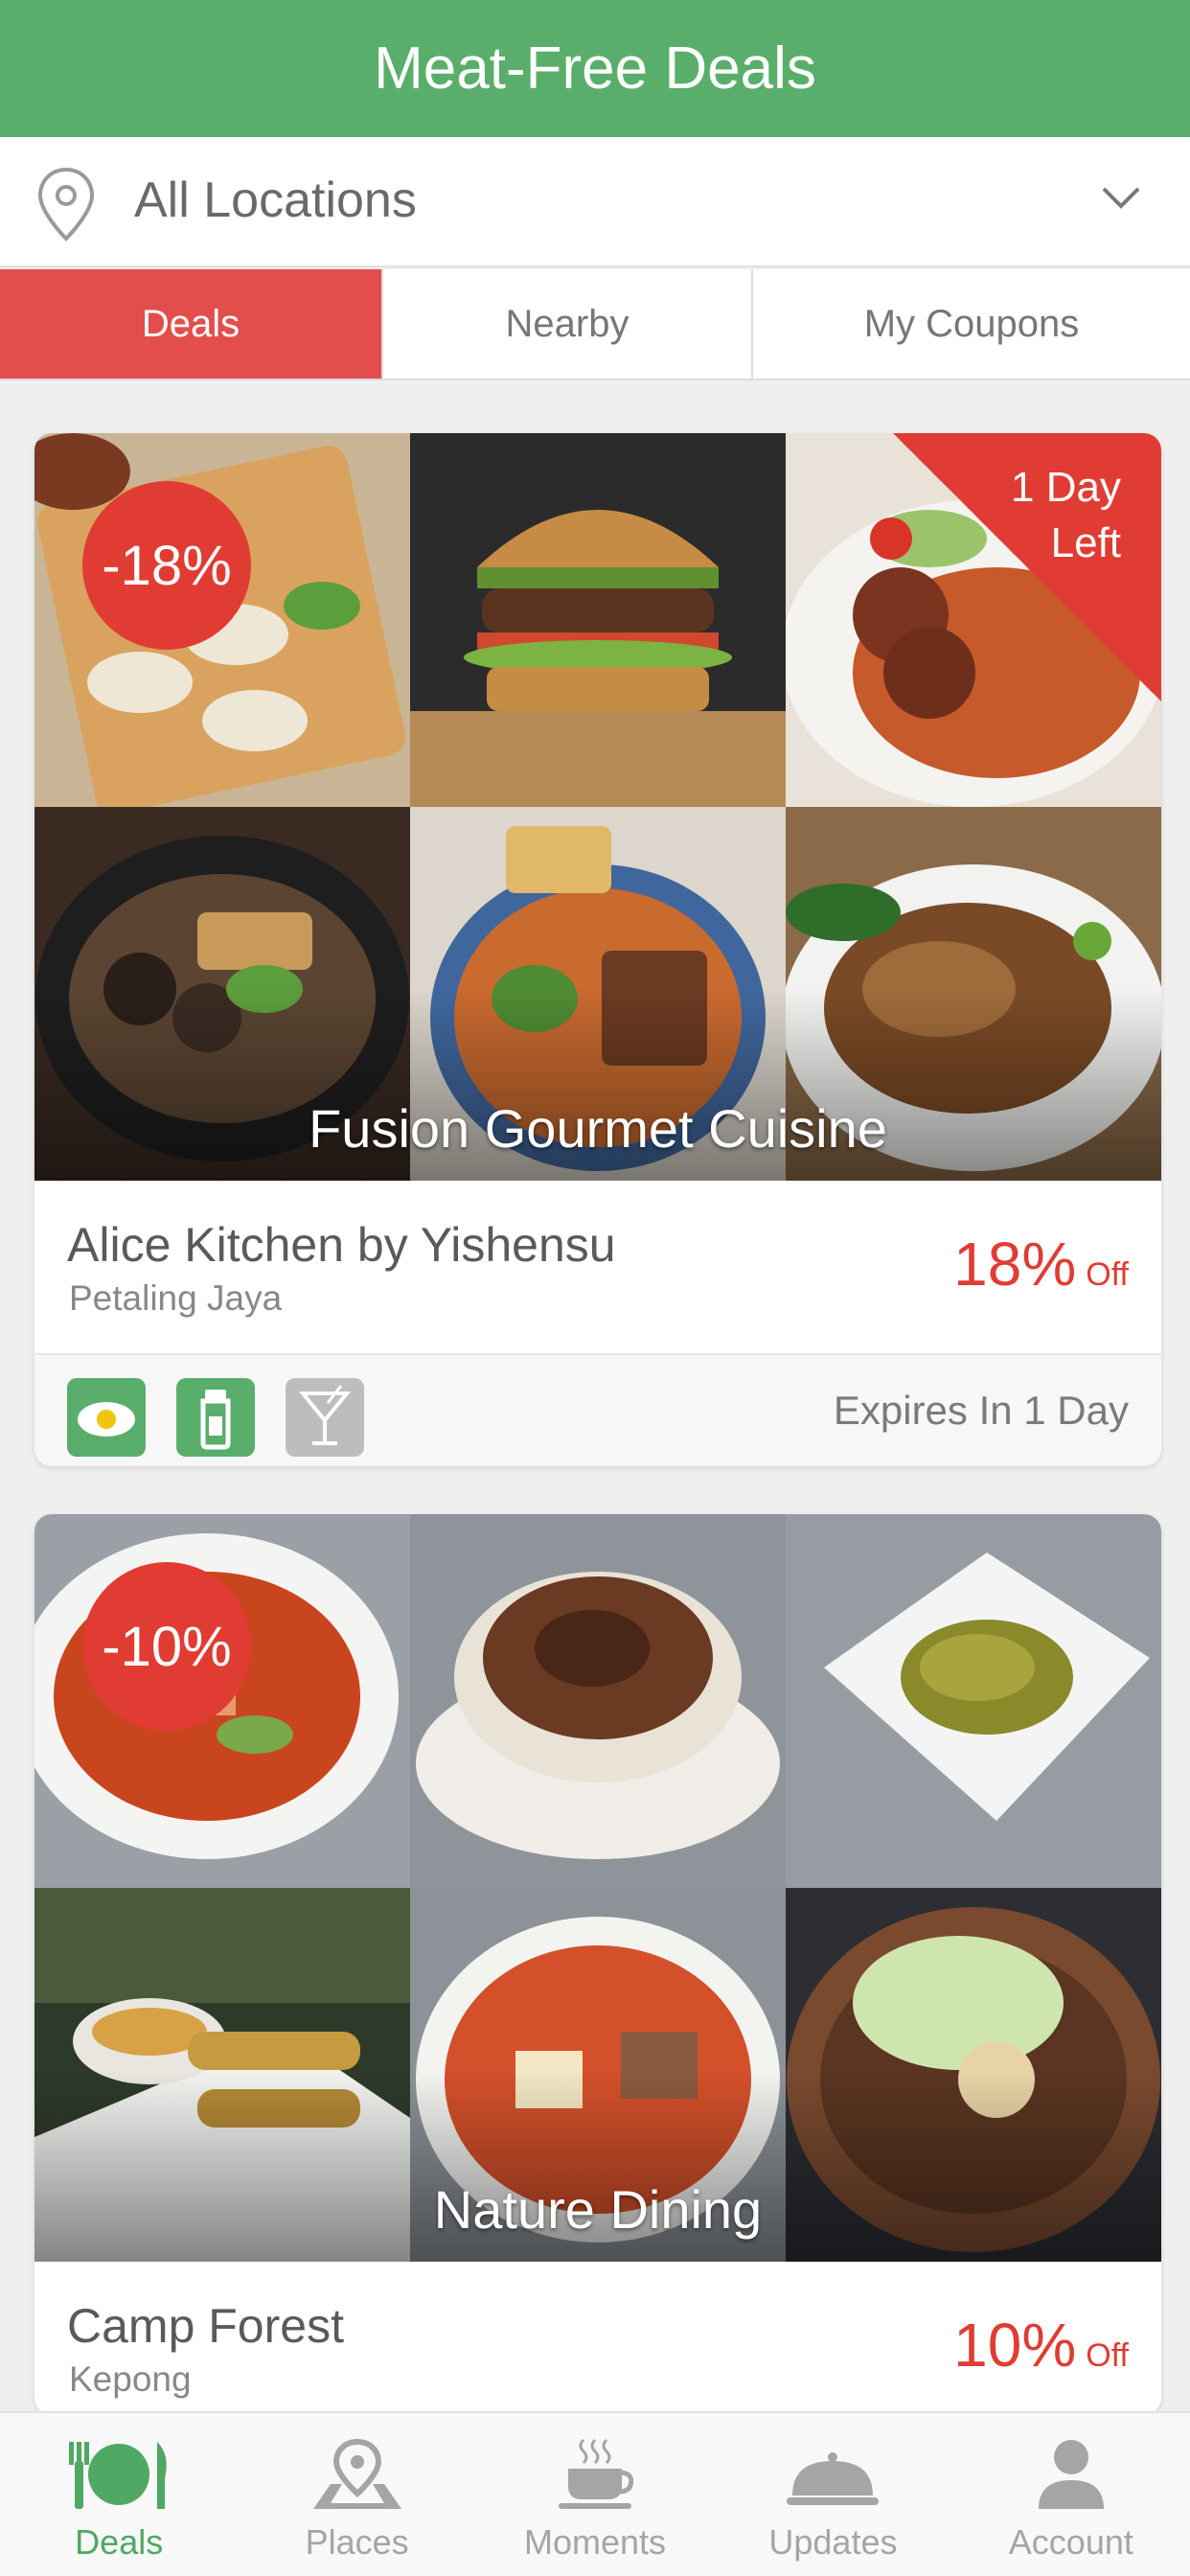 This screenshot has height=2576, width=1190. Describe the element at coordinates (1015, 1264) in the screenshot. I see `discount-value: 18%` at that location.